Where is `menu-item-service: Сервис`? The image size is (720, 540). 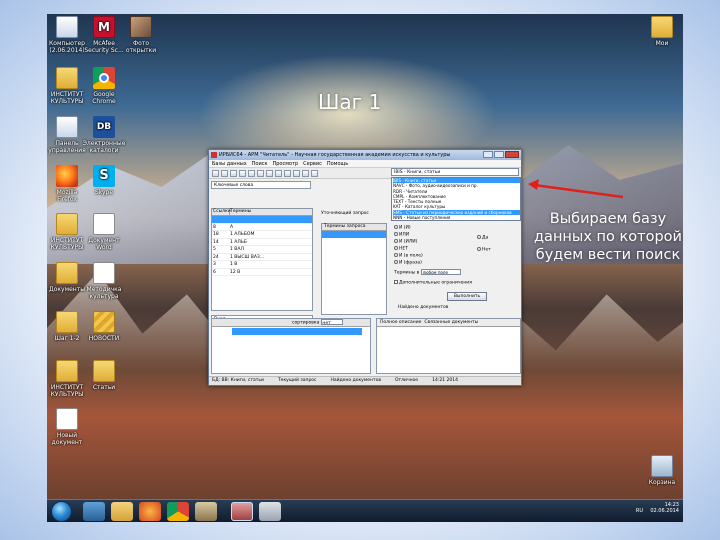 menu-item-service: Сервис is located at coordinates (312, 164).